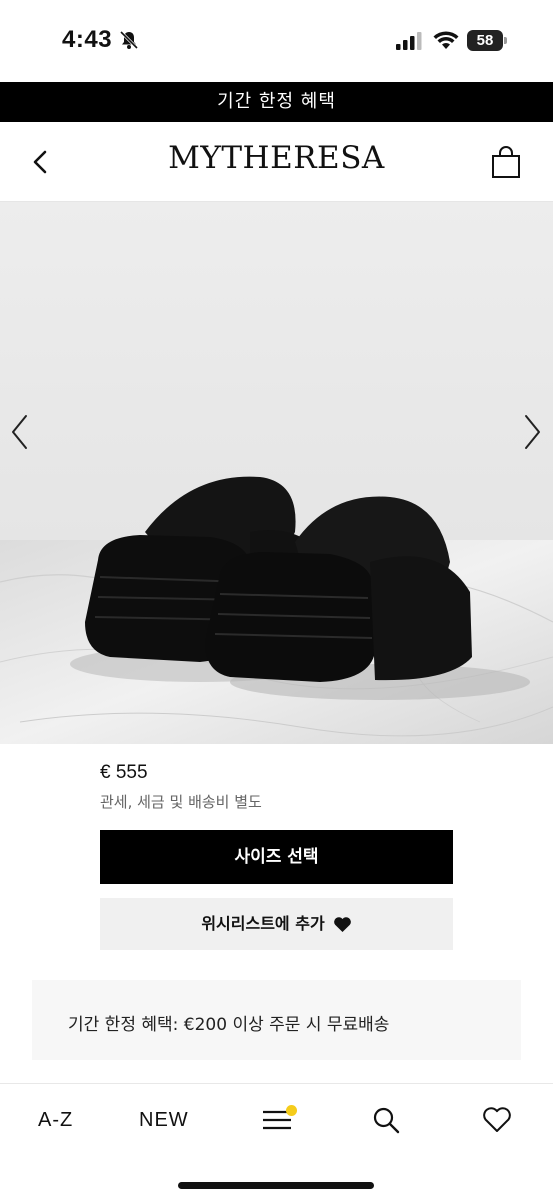 Image resolution: width=553 pixels, height=1200 pixels. Describe the element at coordinates (497, 1120) in the screenshot. I see `heart-outline-icon` at that location.